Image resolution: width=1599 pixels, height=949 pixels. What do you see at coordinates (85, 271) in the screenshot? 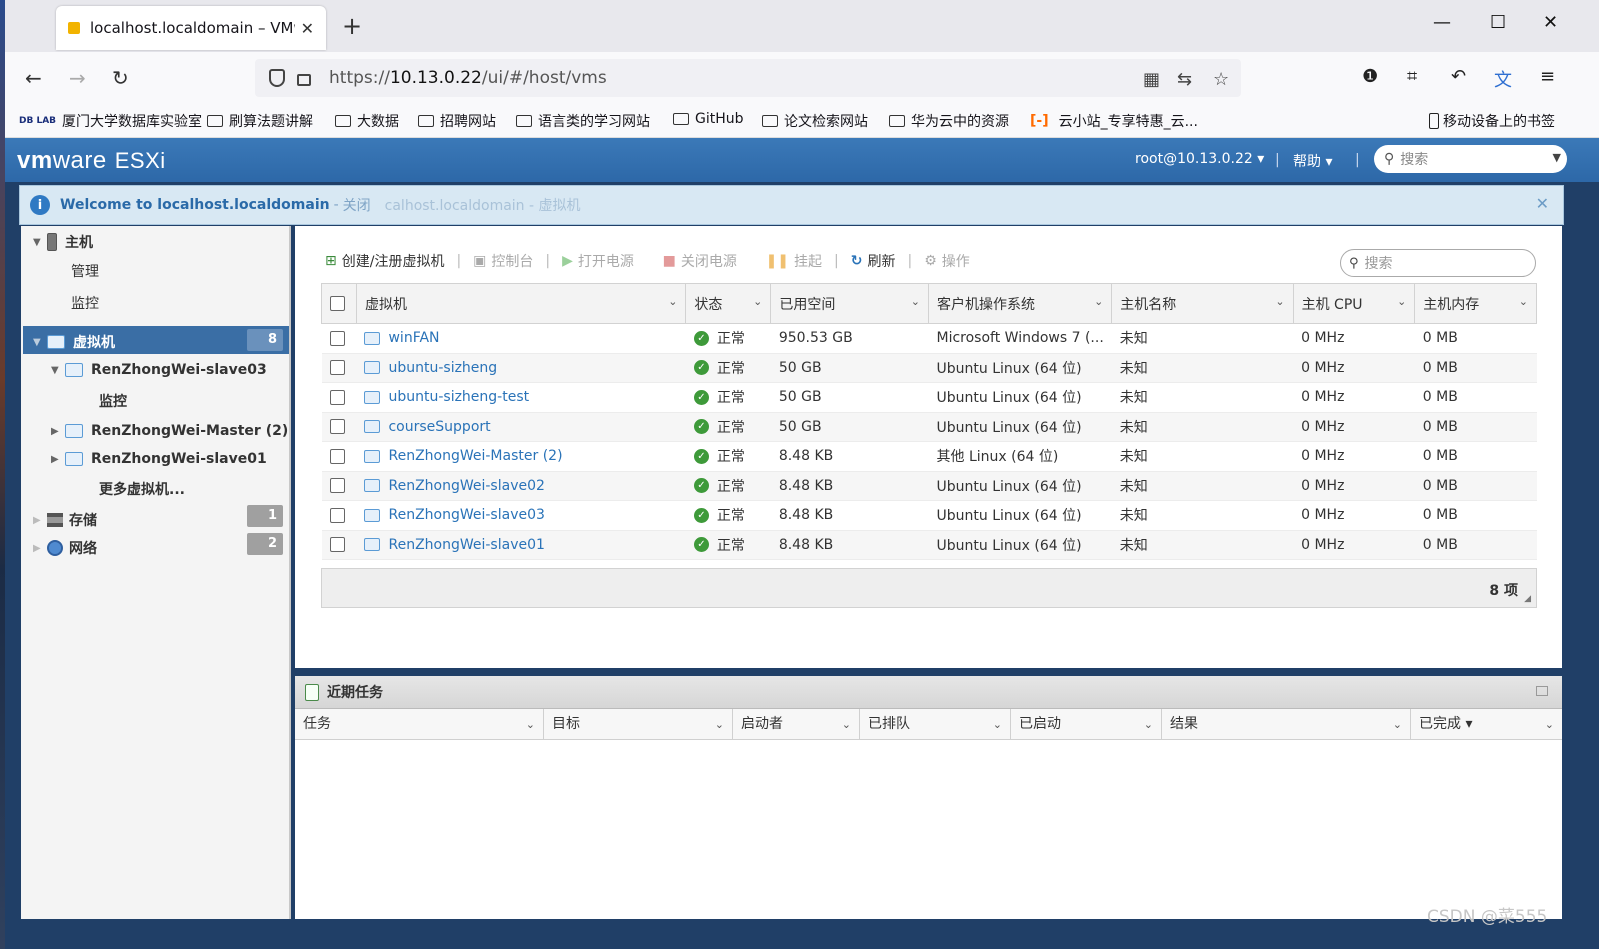
I see `nav-host-manage: 管理` at bounding box center [85, 271].